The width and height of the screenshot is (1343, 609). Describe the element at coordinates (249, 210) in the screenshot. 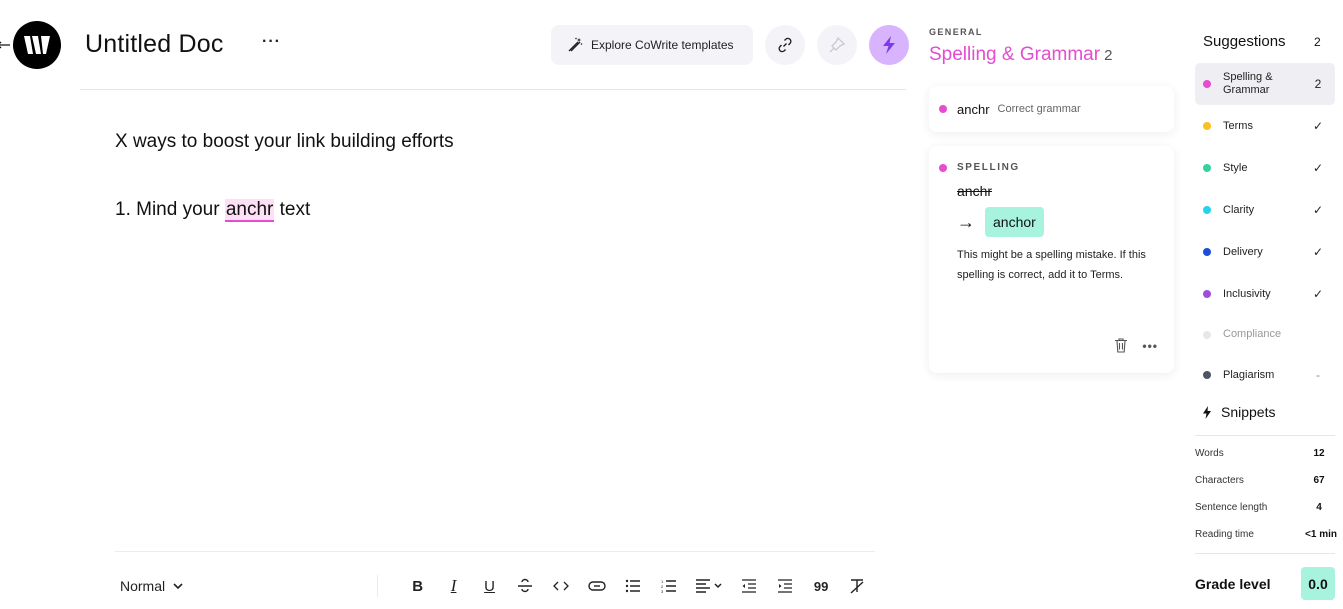

I see `misspelled-word: anchr` at that location.